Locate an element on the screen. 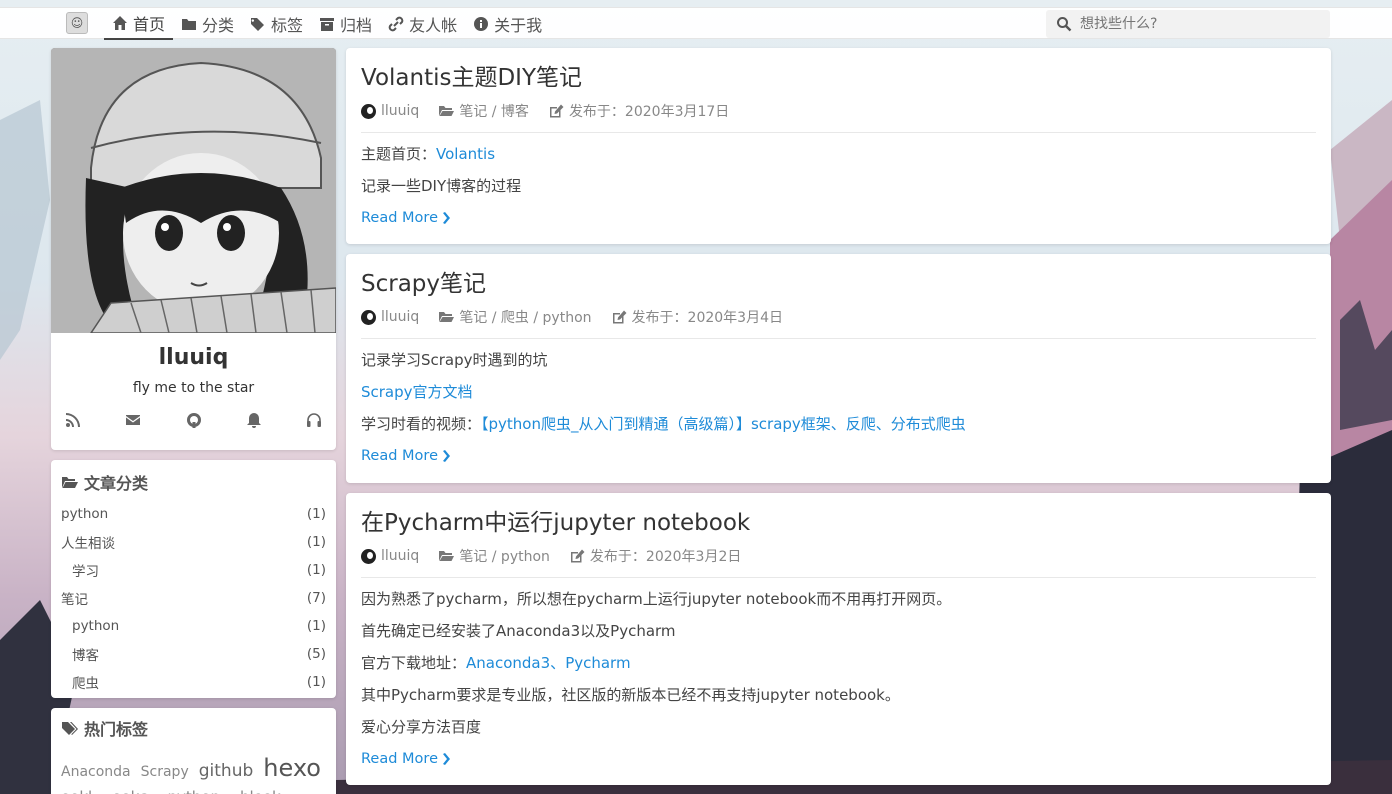  nav-item-label: 标签 is located at coordinates (287, 25).